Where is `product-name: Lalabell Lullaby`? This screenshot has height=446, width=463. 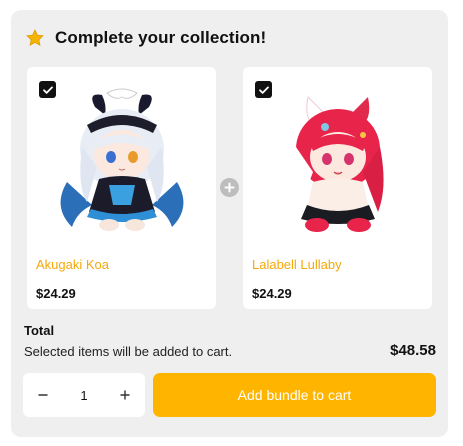 product-name: Lalabell Lullaby is located at coordinates (297, 264).